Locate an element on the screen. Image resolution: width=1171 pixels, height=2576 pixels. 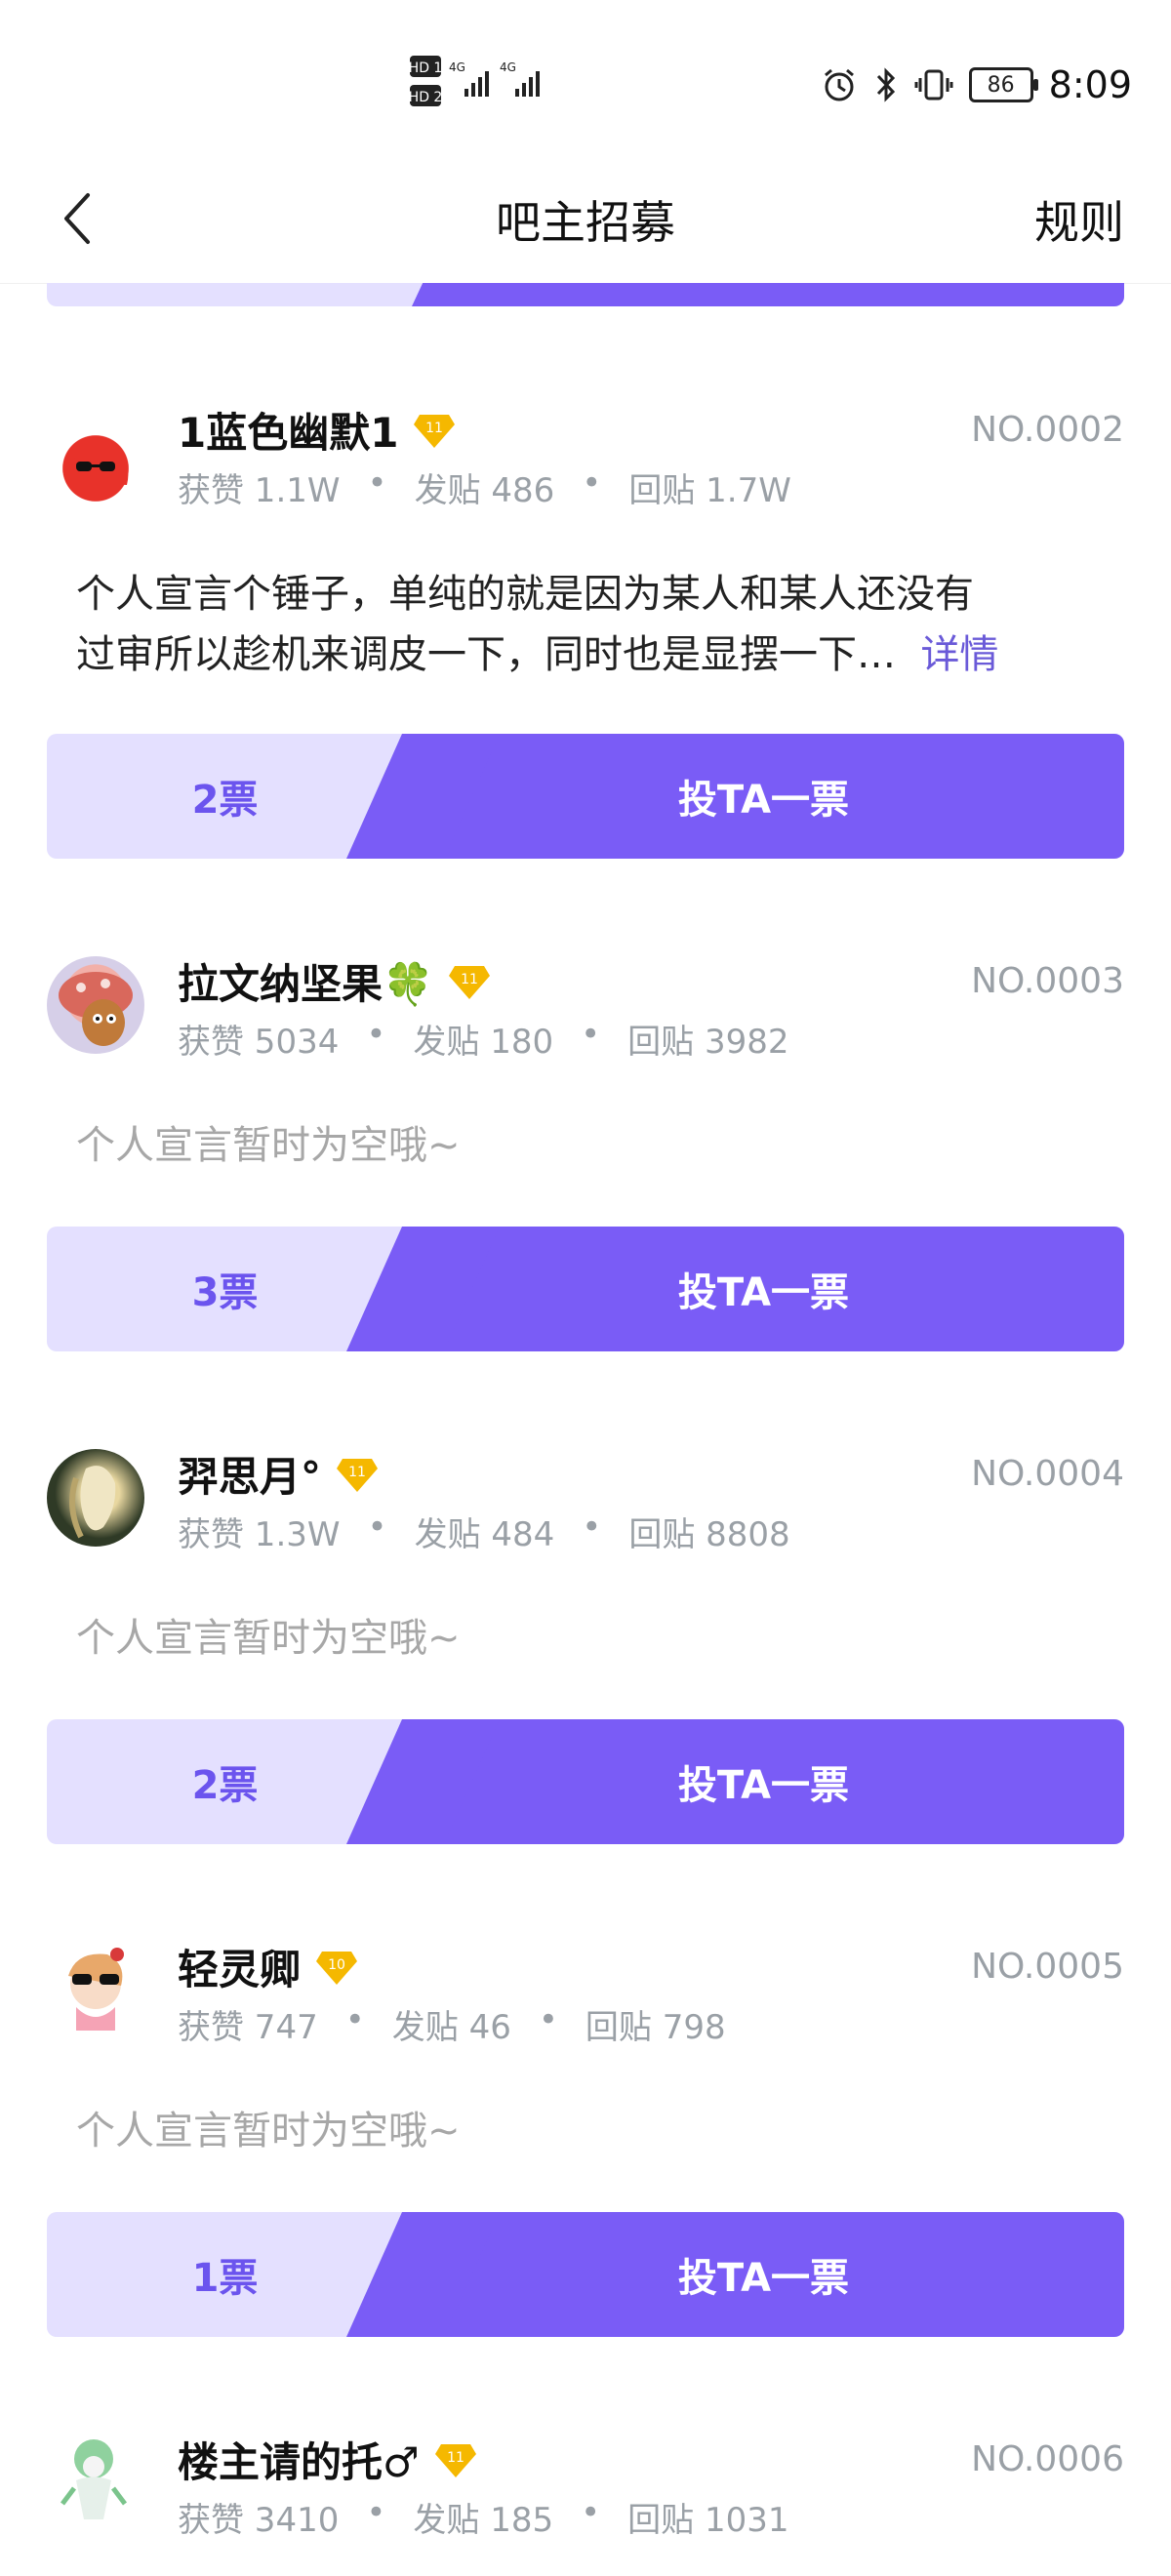
replies-count: 回贴 1031 is located at coordinates (708, 2520).